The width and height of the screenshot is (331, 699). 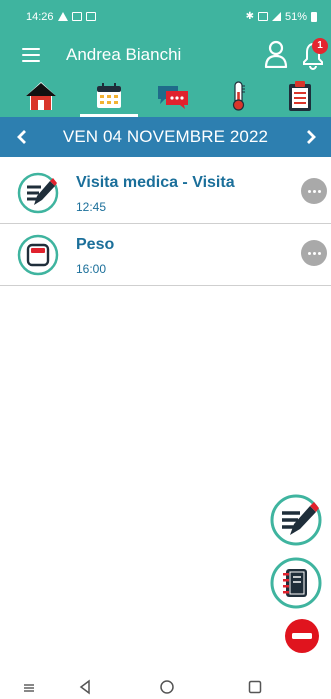 What do you see at coordinates (165, 255) in the screenshot?
I see `event-item: Peso 16:00` at bounding box center [165, 255].